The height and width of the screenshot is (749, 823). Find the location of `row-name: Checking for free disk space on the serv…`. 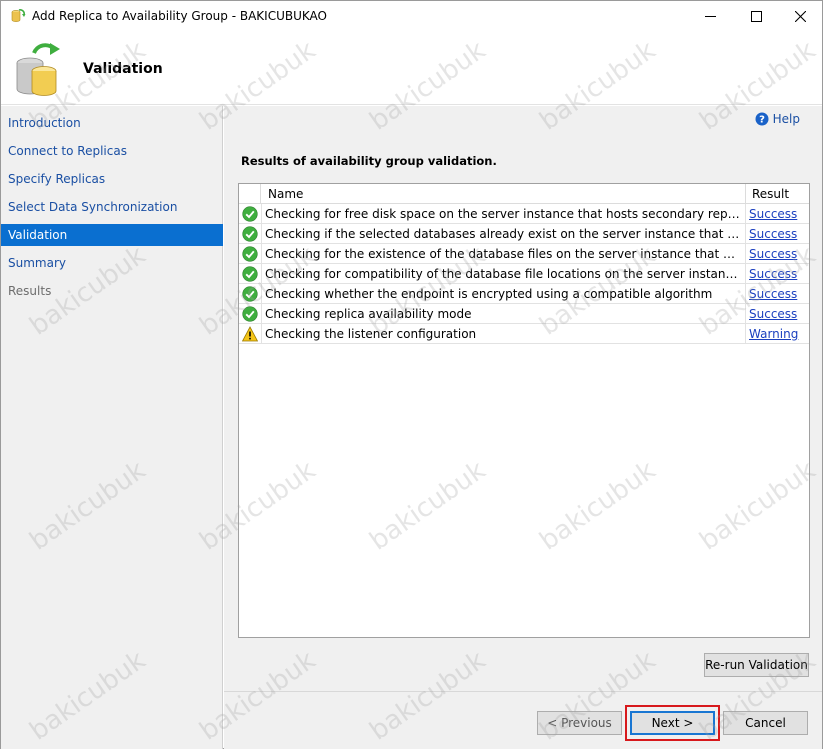

row-name: Checking for free disk space on the serv… is located at coordinates (503, 214).